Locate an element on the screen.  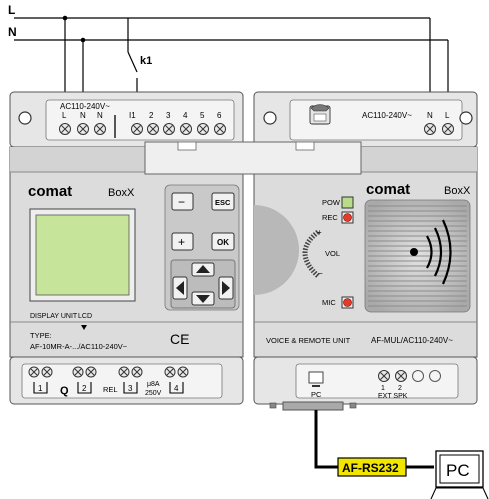
port-pc-label: PC is located at coordinates (316, 394).